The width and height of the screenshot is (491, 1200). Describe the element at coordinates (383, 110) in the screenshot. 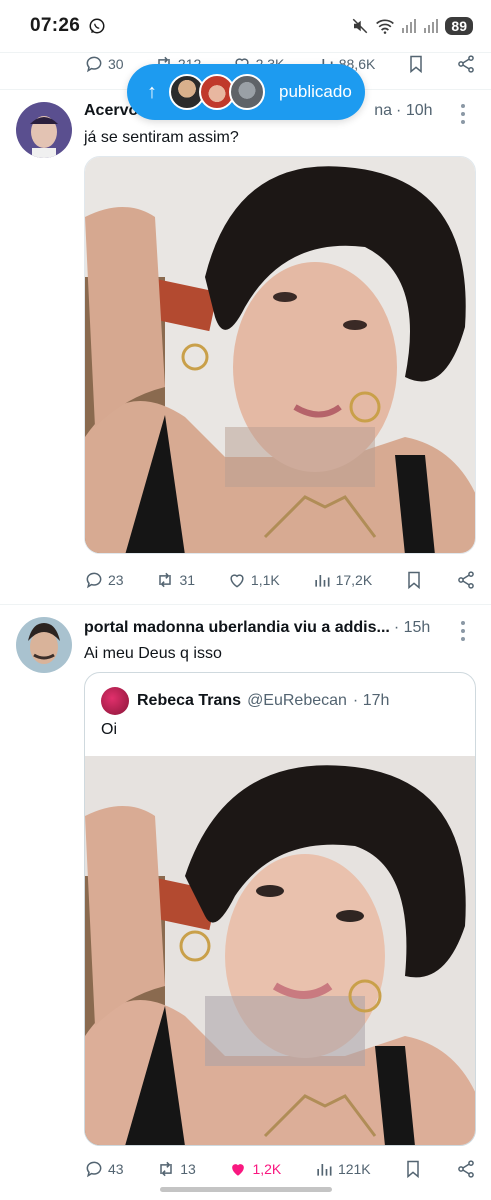

I see `author-handle: na` at that location.